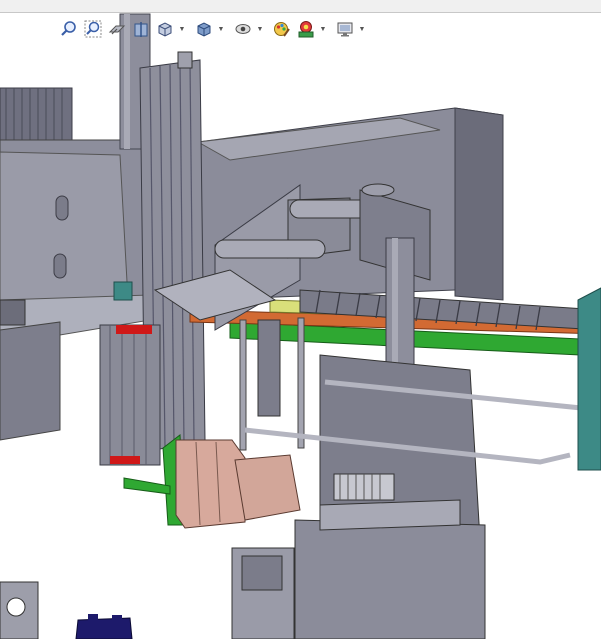 The height and width of the screenshot is (639, 601). I want to click on view-orientation-button, so click(165, 29).